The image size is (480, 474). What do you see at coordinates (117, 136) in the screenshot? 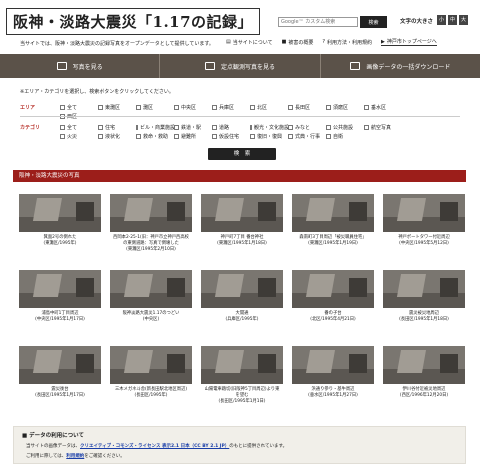
I see `checkbox-categories-10: 液状化` at bounding box center [117, 136].